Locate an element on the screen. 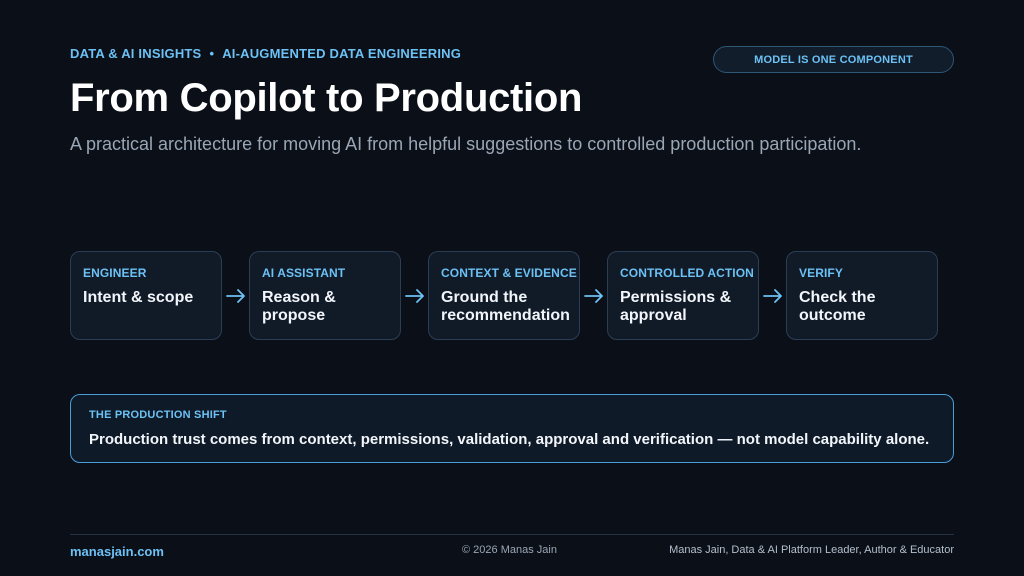  step-label: AI ASSISTANT is located at coordinates (304, 273).